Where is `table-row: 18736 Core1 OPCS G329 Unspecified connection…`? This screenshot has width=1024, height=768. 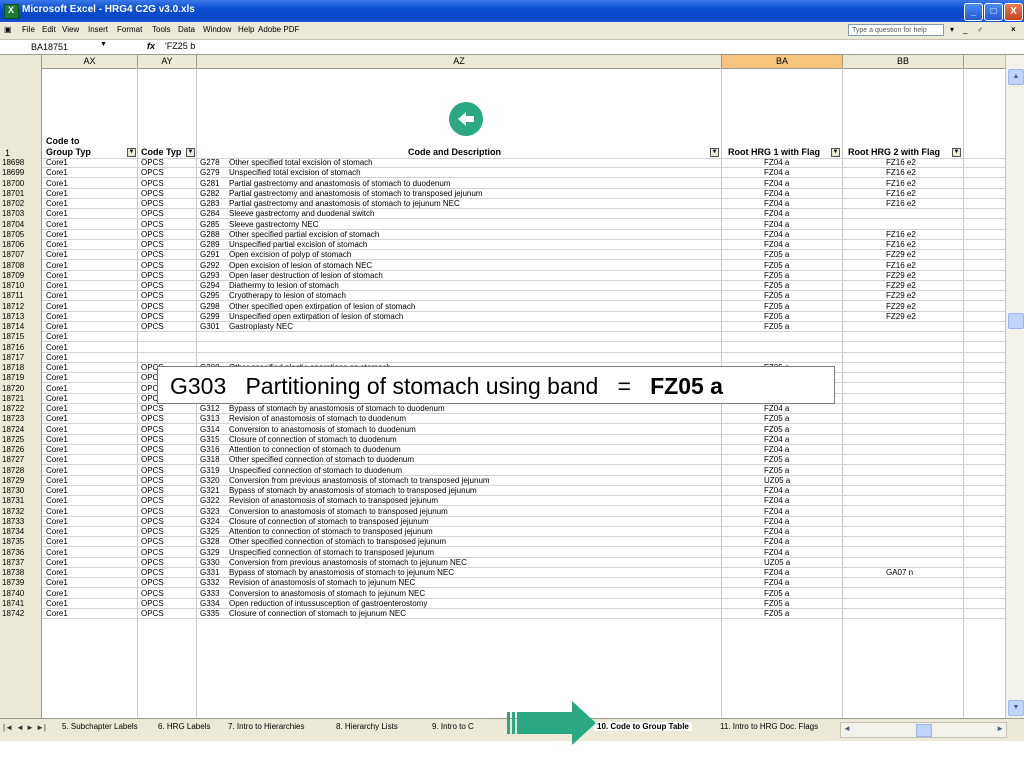 table-row: 18736 Core1 OPCS G329 Unspecified connection… is located at coordinates (502, 552).